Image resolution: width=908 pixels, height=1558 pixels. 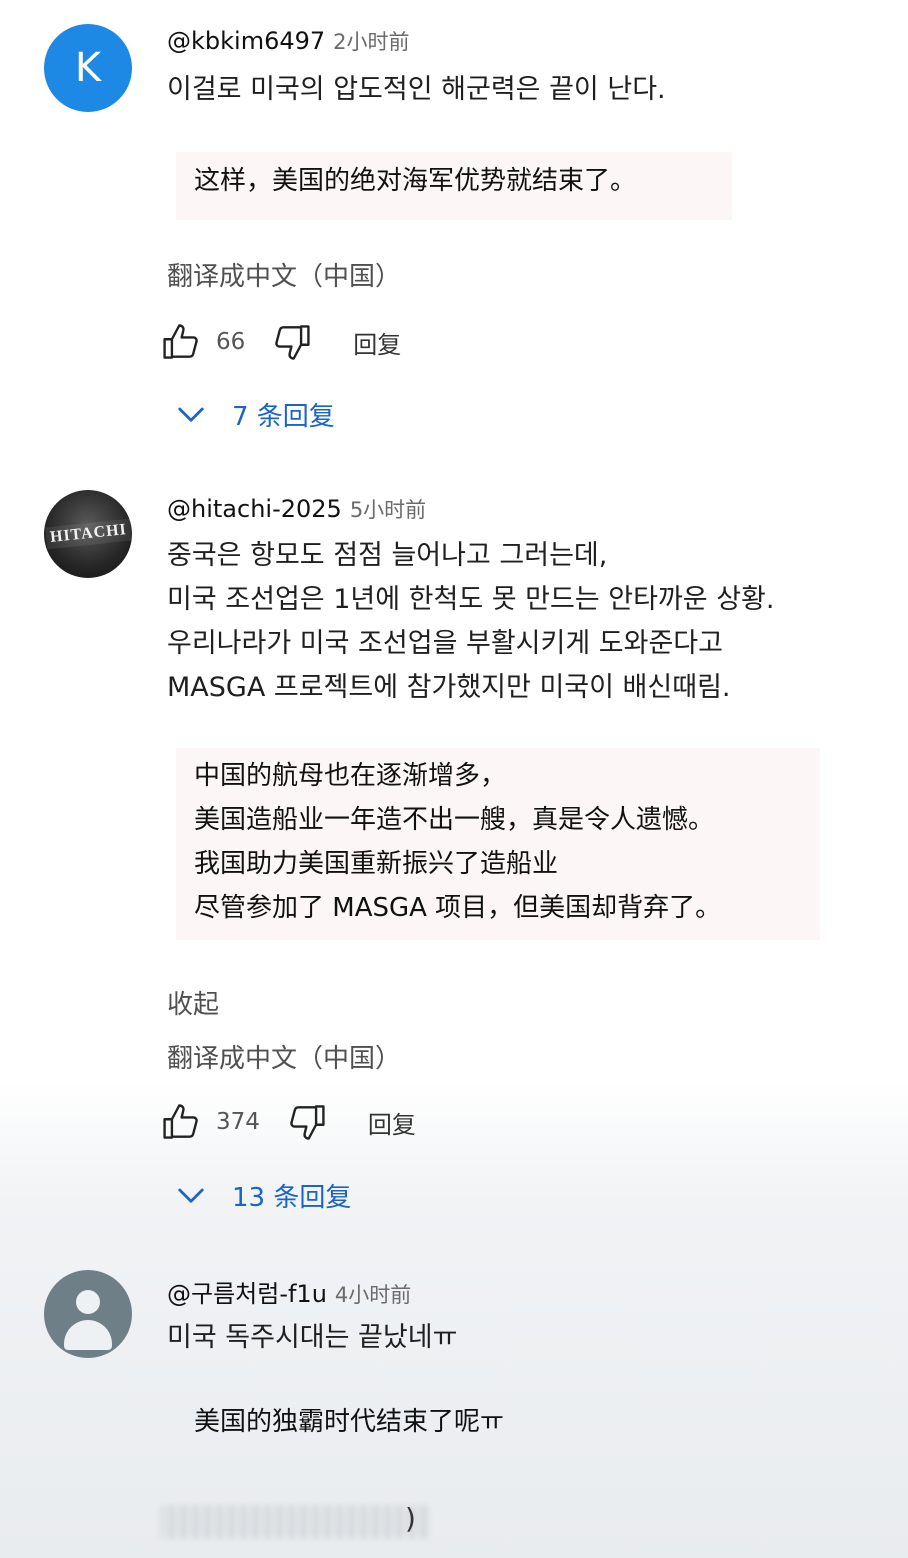 I want to click on comment-line: 중국은 항모도 점점 늘어나고 그러는데,, so click(x=387, y=555).